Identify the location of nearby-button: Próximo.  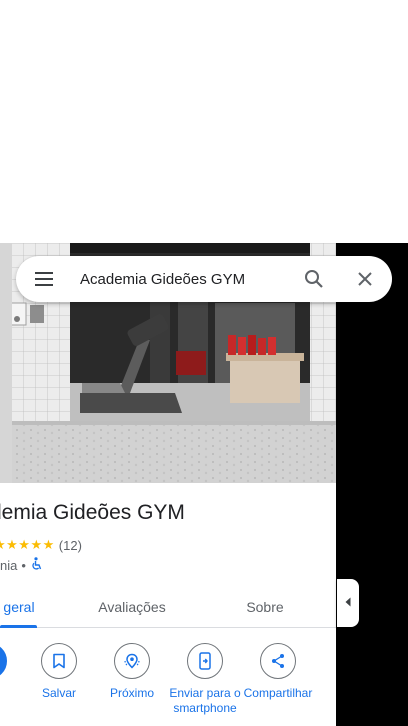
(132, 672).